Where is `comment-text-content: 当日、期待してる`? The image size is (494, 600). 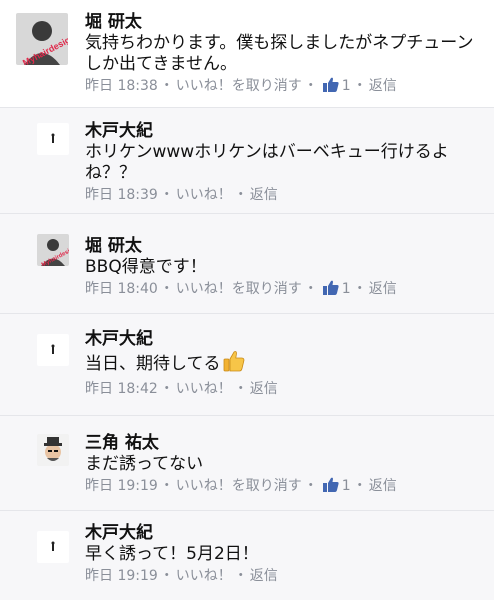
comment-text-content: 当日、期待してる is located at coordinates (153, 364).